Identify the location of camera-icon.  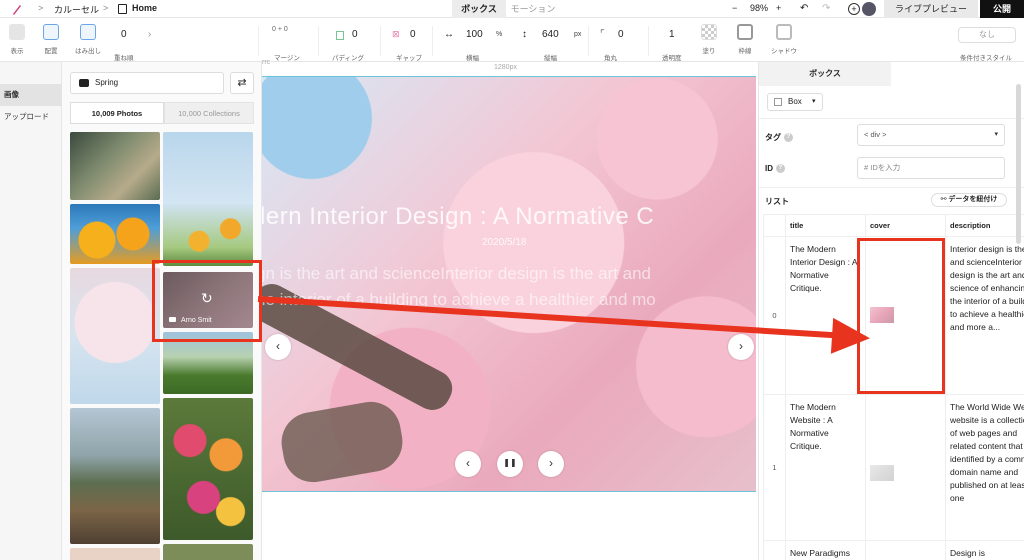
(84, 83).